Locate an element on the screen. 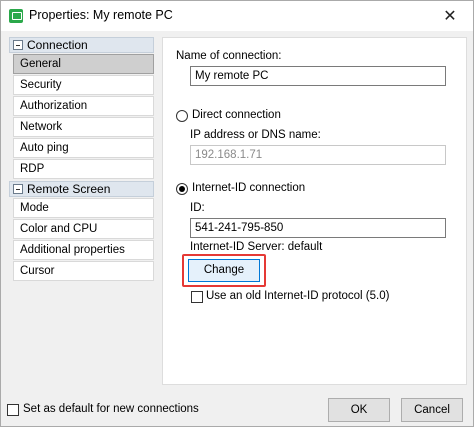 This screenshot has width=474, height=427. internet-id-radio is located at coordinates (182, 189).